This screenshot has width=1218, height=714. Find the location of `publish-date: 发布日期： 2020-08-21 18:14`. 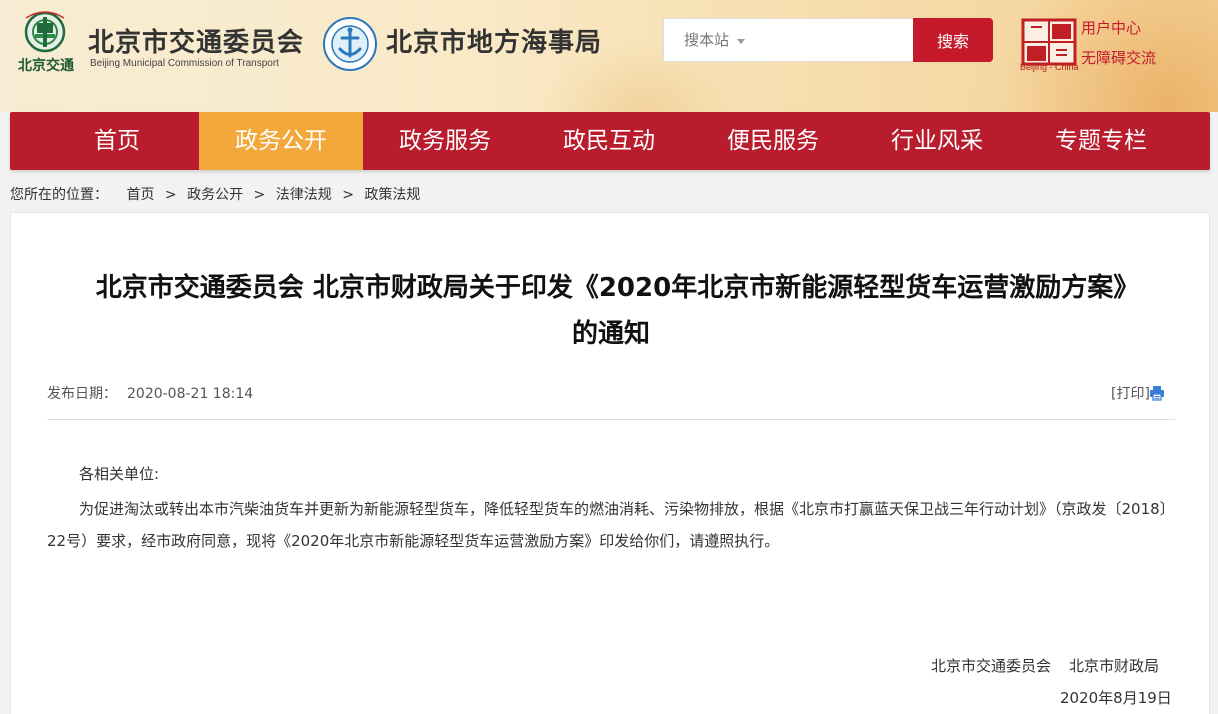

publish-date: 发布日期： 2020-08-21 18:14 is located at coordinates (150, 393).